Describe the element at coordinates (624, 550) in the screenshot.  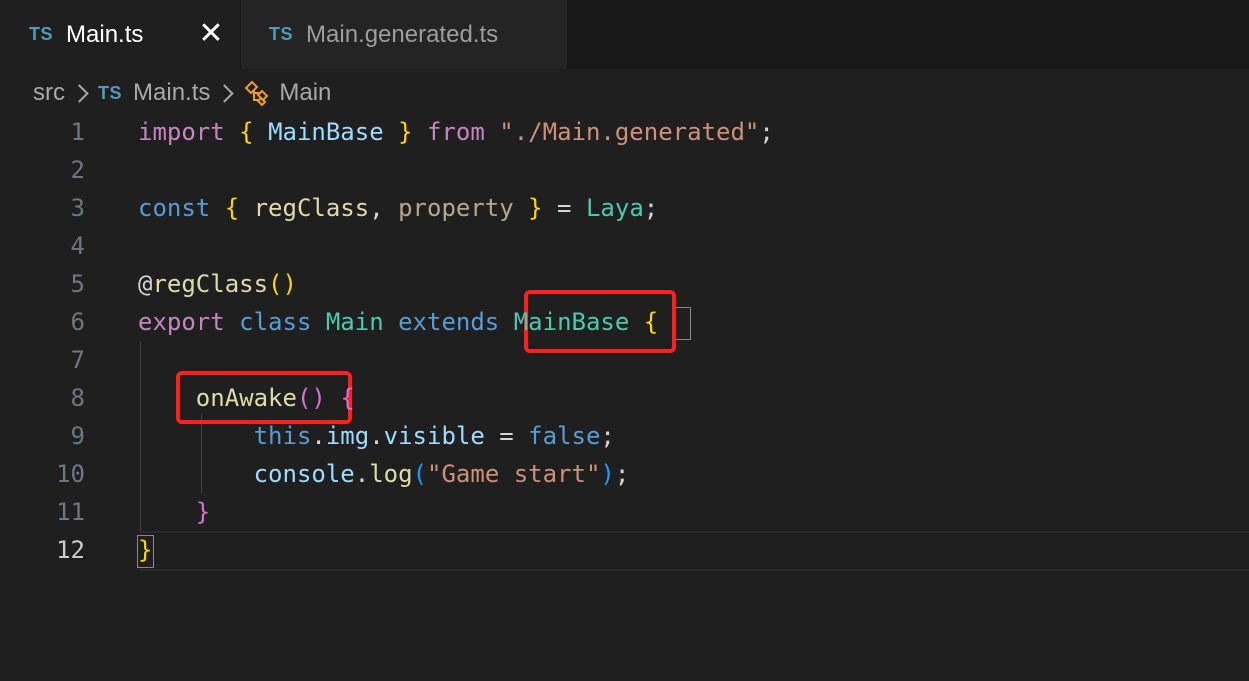
I see `code-line: 12}` at that location.